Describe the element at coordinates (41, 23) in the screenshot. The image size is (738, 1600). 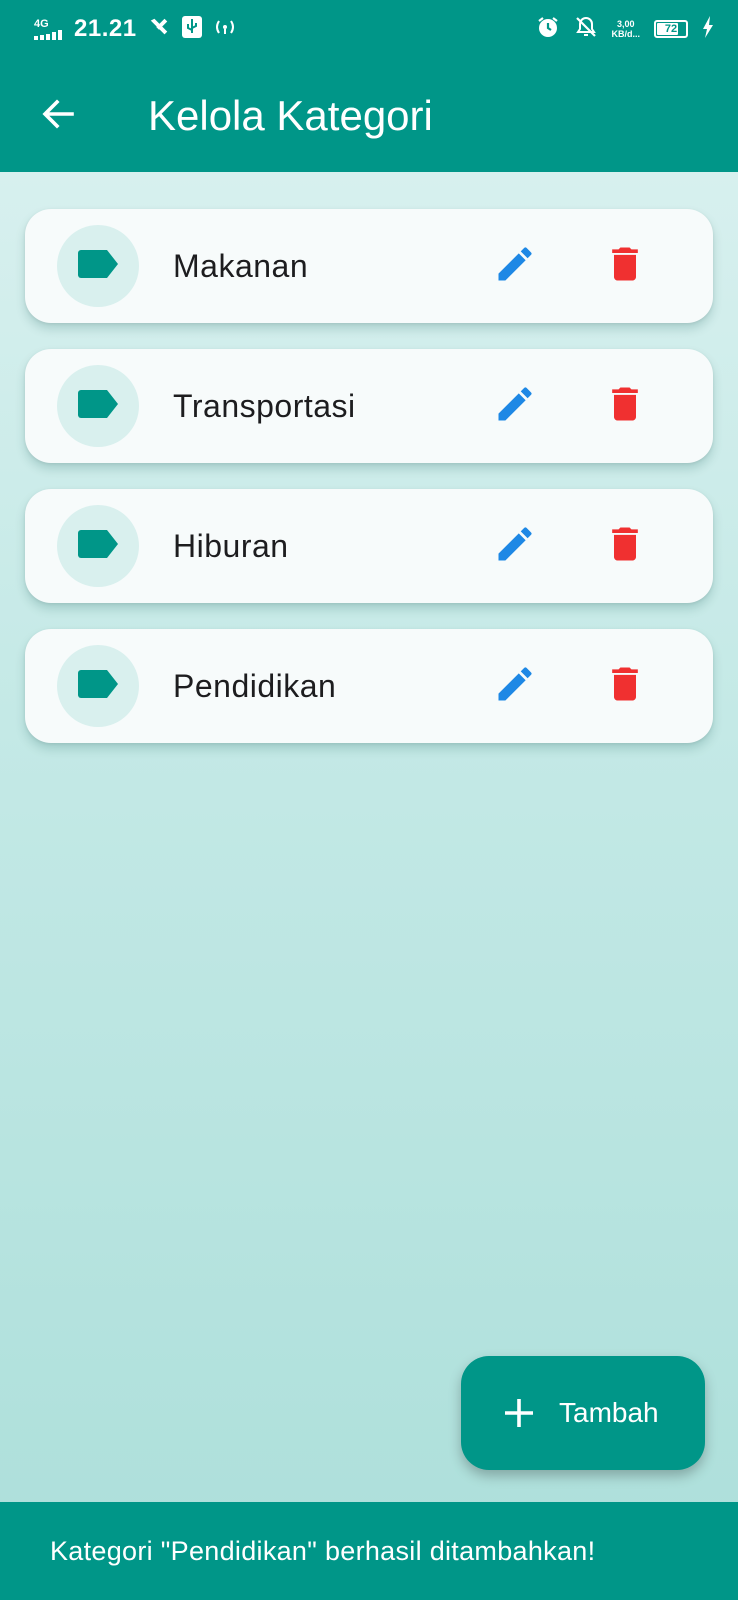
I see `network-type: 4G` at that location.